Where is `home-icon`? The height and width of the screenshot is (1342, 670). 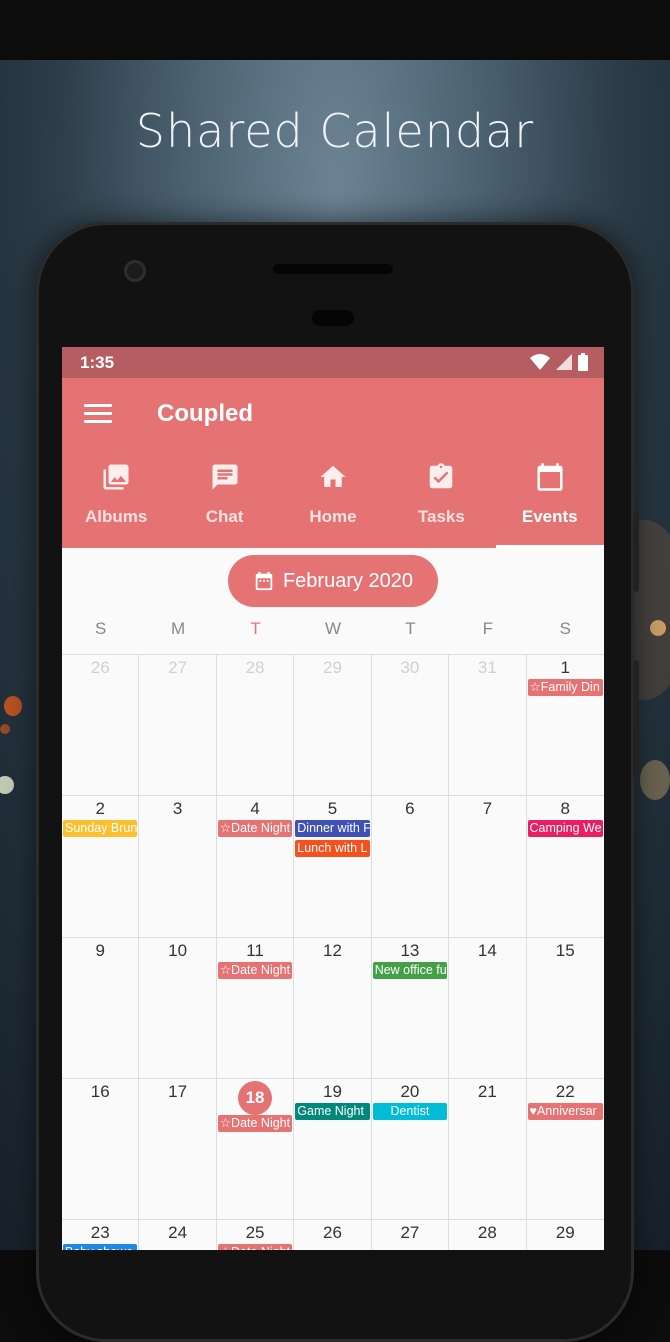
home-icon is located at coordinates (333, 476).